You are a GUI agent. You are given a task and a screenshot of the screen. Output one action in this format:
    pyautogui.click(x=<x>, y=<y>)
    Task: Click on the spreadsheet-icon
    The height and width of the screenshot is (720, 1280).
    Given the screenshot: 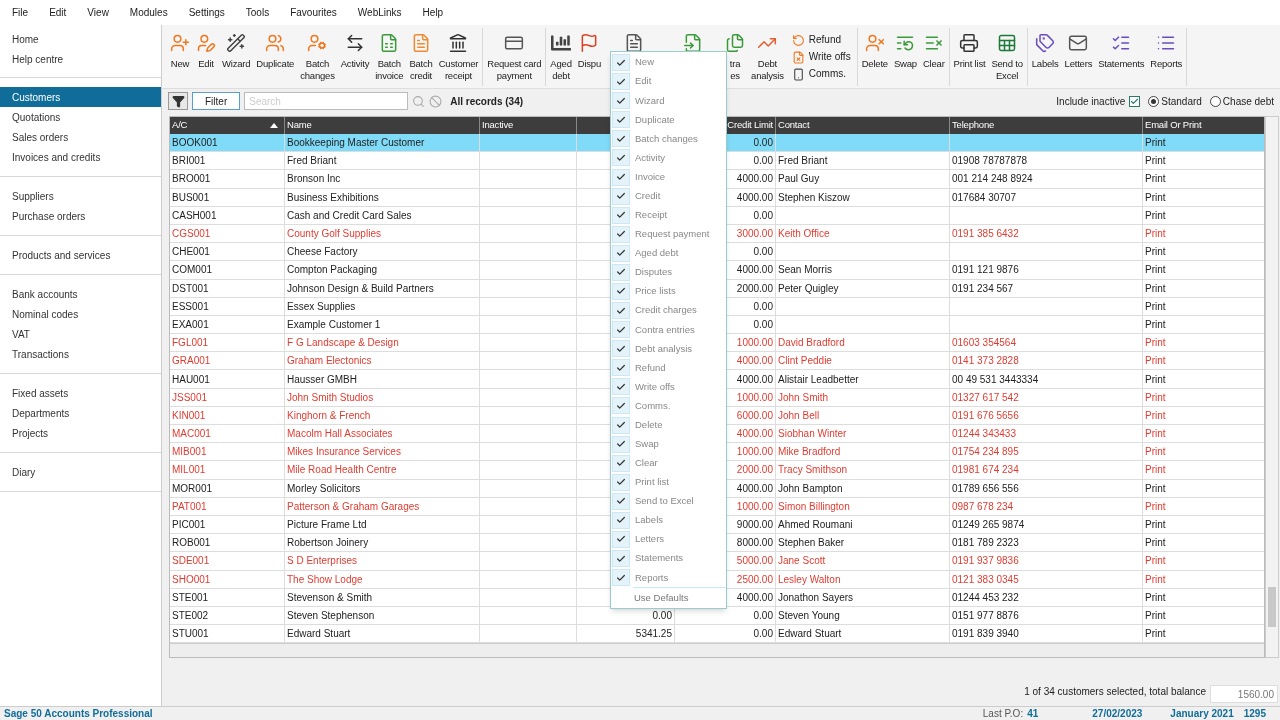 What is the action you would take?
    pyautogui.click(x=1007, y=43)
    